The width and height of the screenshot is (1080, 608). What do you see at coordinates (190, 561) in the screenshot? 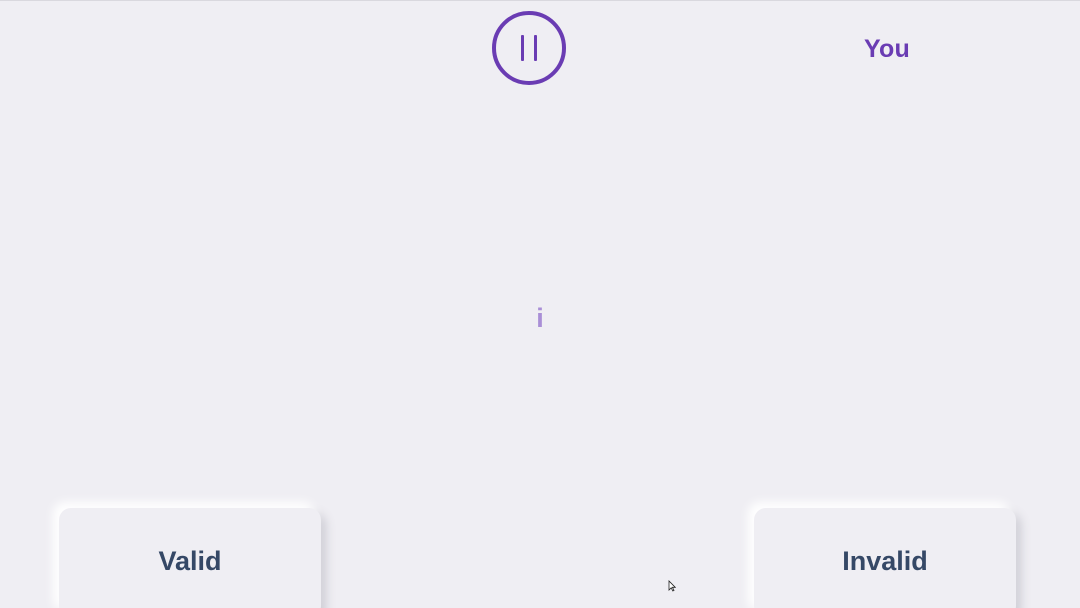
I see `valid-button-label: Valid` at bounding box center [190, 561].